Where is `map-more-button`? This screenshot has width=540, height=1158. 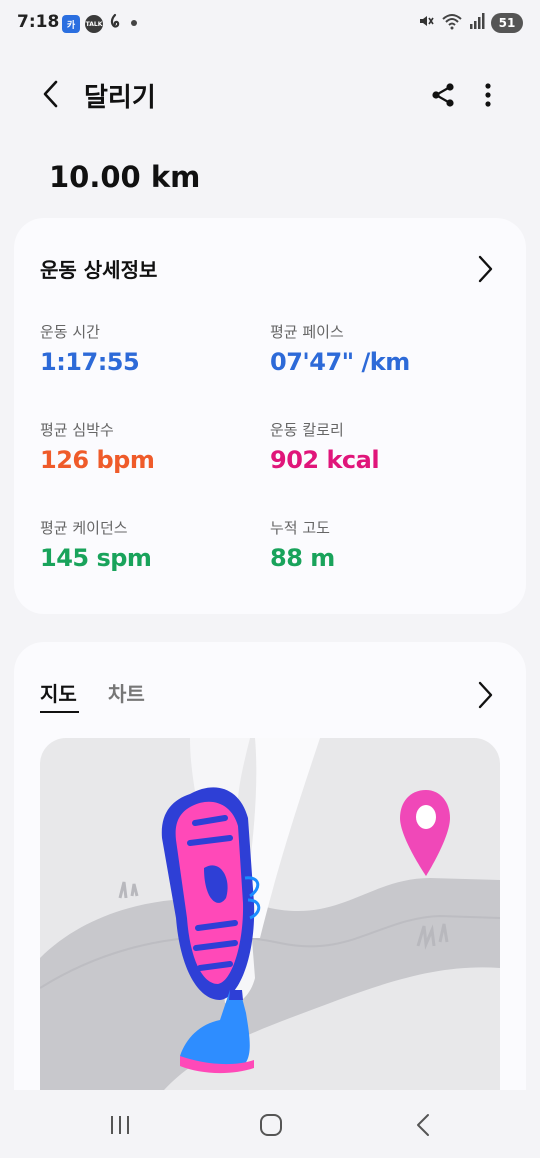 map-more-button is located at coordinates (485, 695).